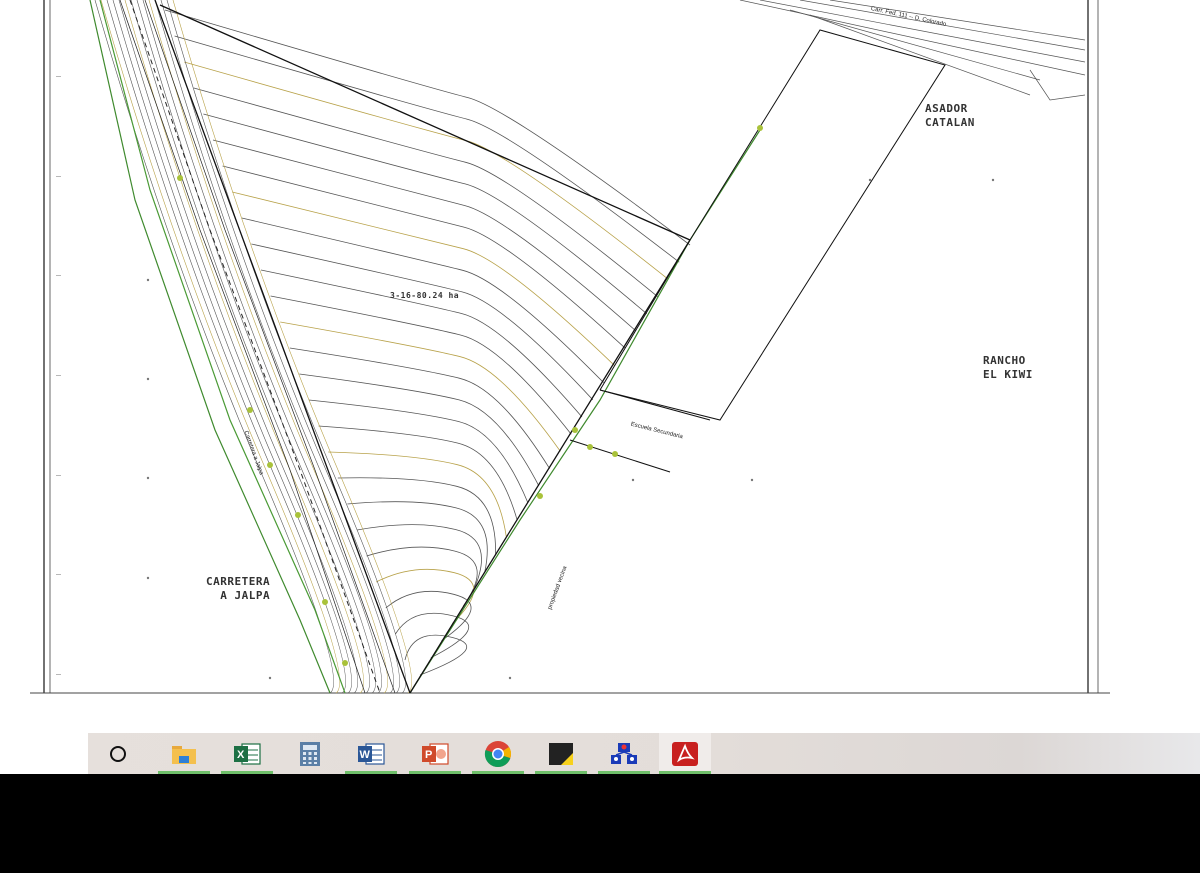 Image resolution: width=1200 pixels, height=873 pixels. I want to click on svg-text: P, so click(428, 755).